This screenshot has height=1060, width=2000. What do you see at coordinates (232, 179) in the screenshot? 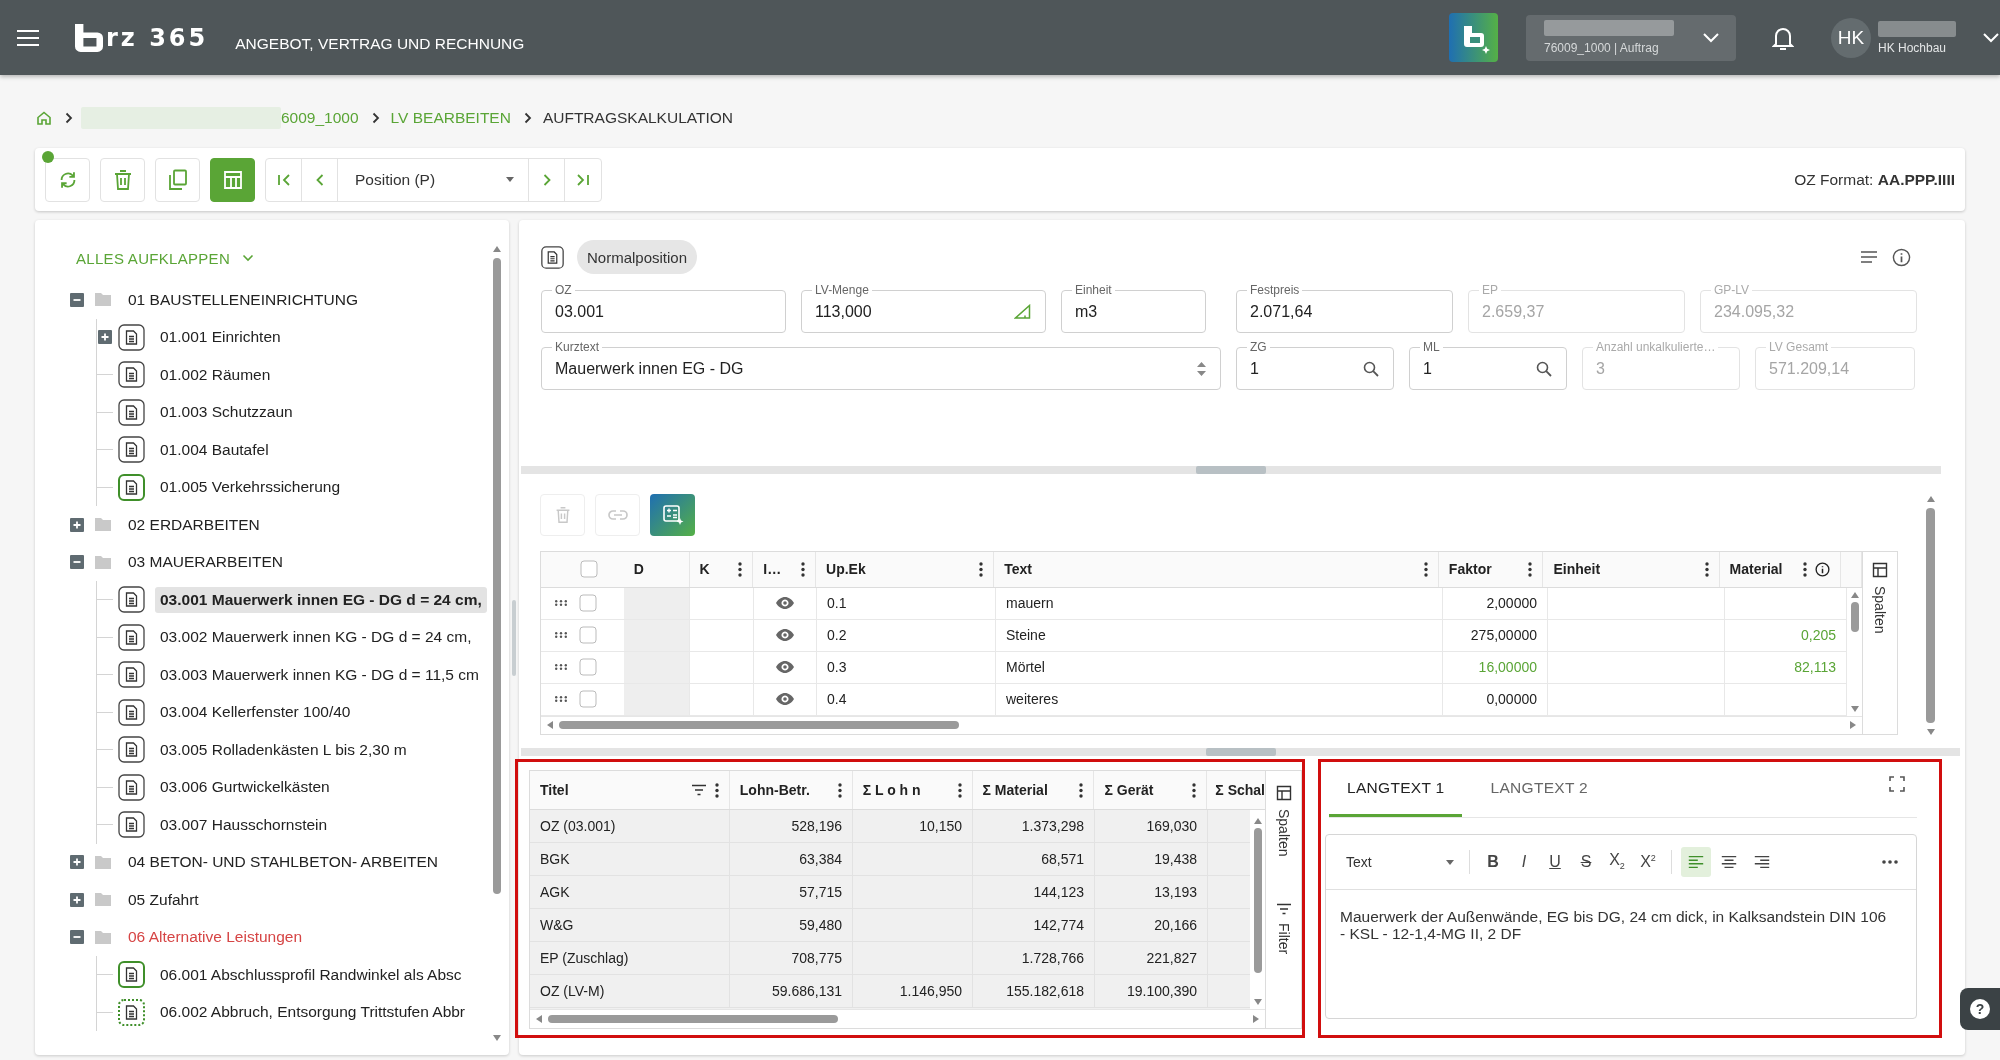
I see `table-view-button` at bounding box center [232, 179].